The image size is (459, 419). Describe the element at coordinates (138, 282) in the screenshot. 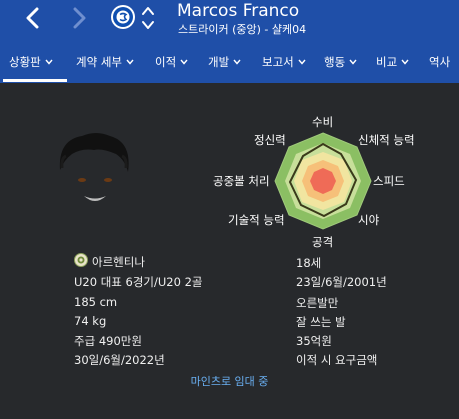

I see `international-caps: U20 대표 6경기/U20 2골` at that location.